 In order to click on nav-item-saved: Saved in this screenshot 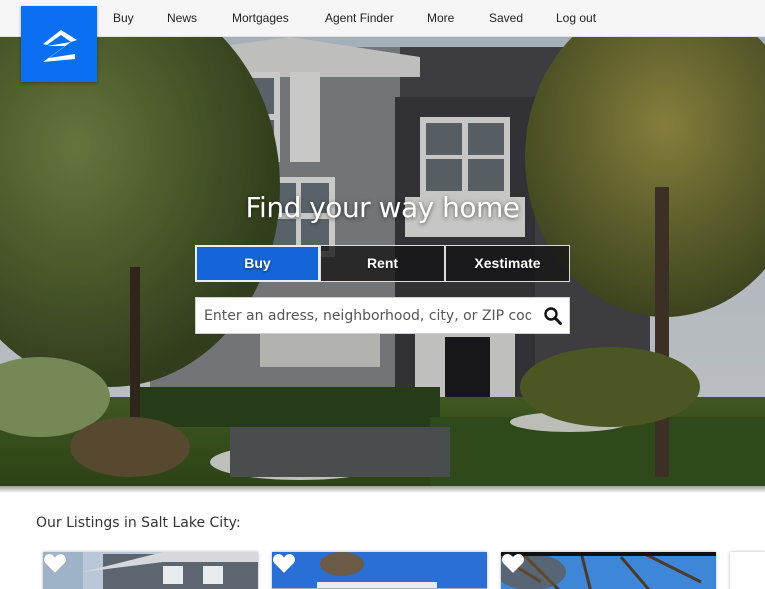, I will do `click(506, 18)`.